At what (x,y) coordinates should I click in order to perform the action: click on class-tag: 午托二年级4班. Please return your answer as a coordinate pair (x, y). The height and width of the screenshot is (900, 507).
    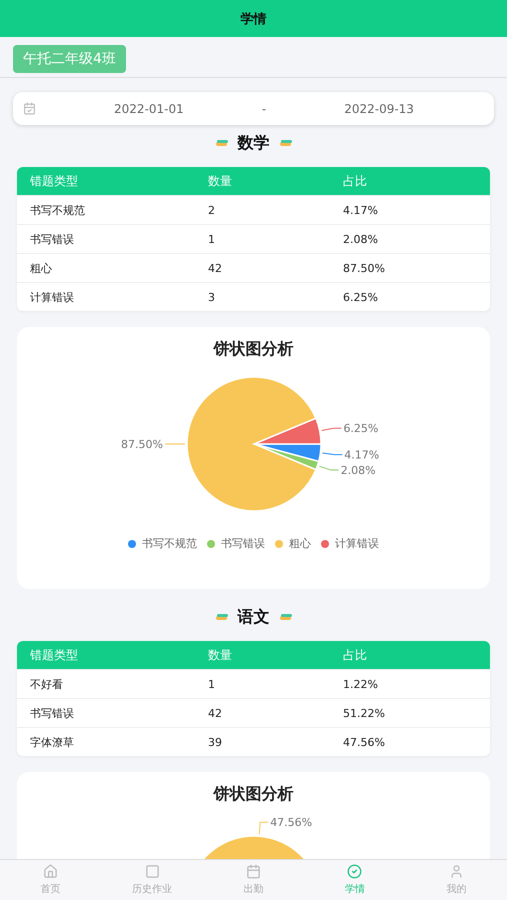
    Looking at the image, I should click on (69, 59).